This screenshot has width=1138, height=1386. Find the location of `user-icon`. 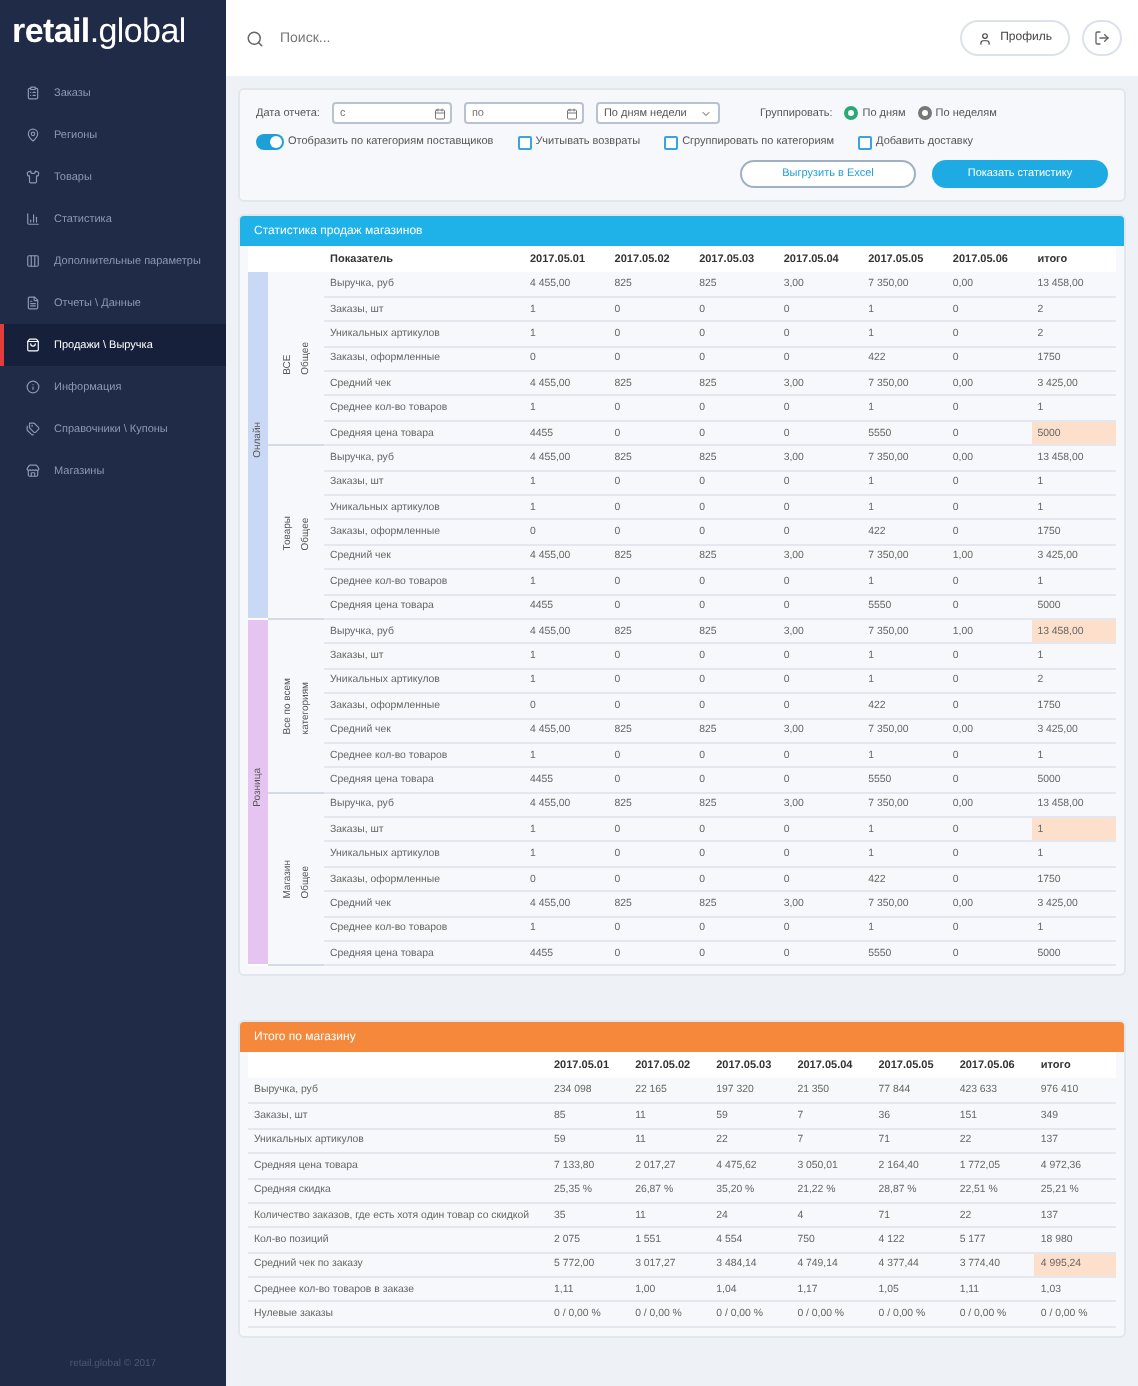

user-icon is located at coordinates (985, 38).